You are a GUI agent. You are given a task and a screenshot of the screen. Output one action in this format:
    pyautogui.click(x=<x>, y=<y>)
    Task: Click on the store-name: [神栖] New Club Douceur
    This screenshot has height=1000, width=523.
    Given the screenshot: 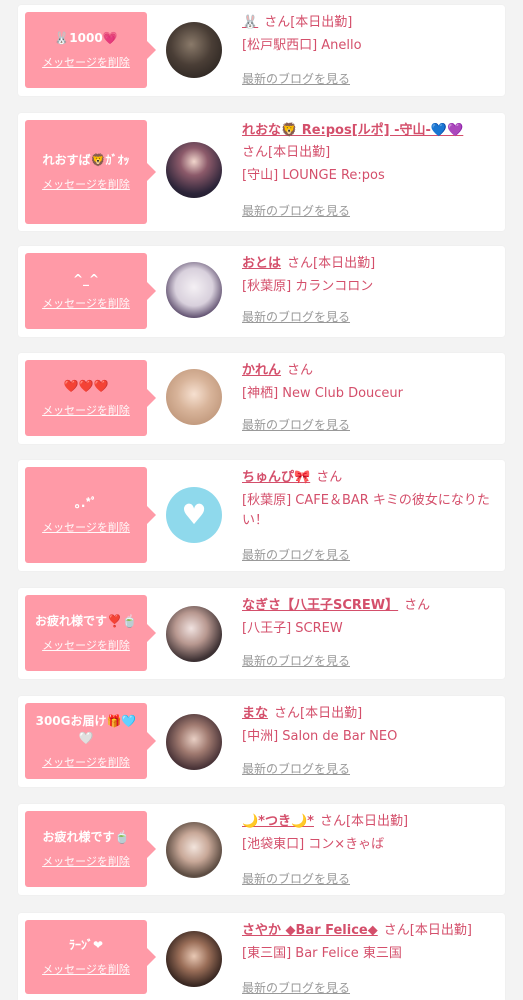 What is the action you would take?
    pyautogui.click(x=323, y=393)
    